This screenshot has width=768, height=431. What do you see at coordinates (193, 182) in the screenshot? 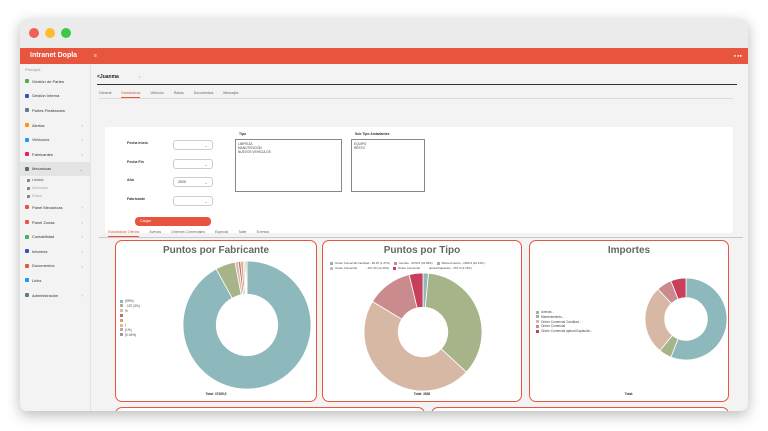
I see `anio-select: 2020 ⌄` at bounding box center [193, 182].